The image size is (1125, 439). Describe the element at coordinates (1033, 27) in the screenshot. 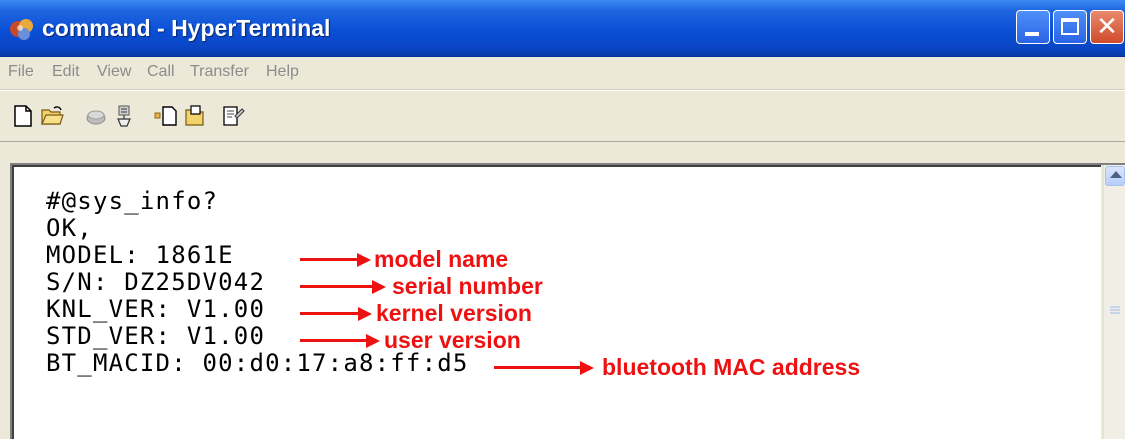

I see `minimize-button` at that location.